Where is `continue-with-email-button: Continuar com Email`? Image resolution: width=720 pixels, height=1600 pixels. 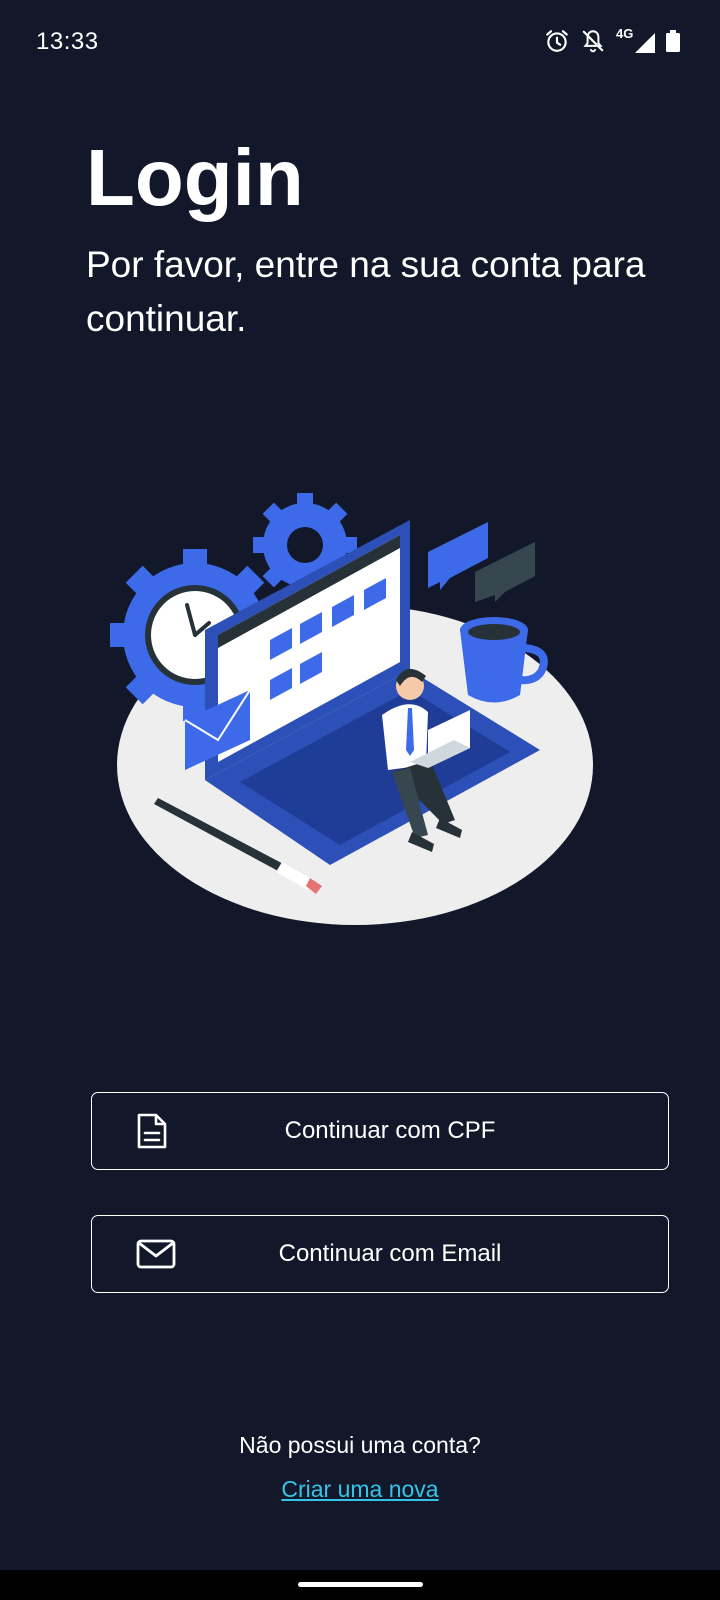 continue-with-email-button: Continuar com Email is located at coordinates (380, 1254).